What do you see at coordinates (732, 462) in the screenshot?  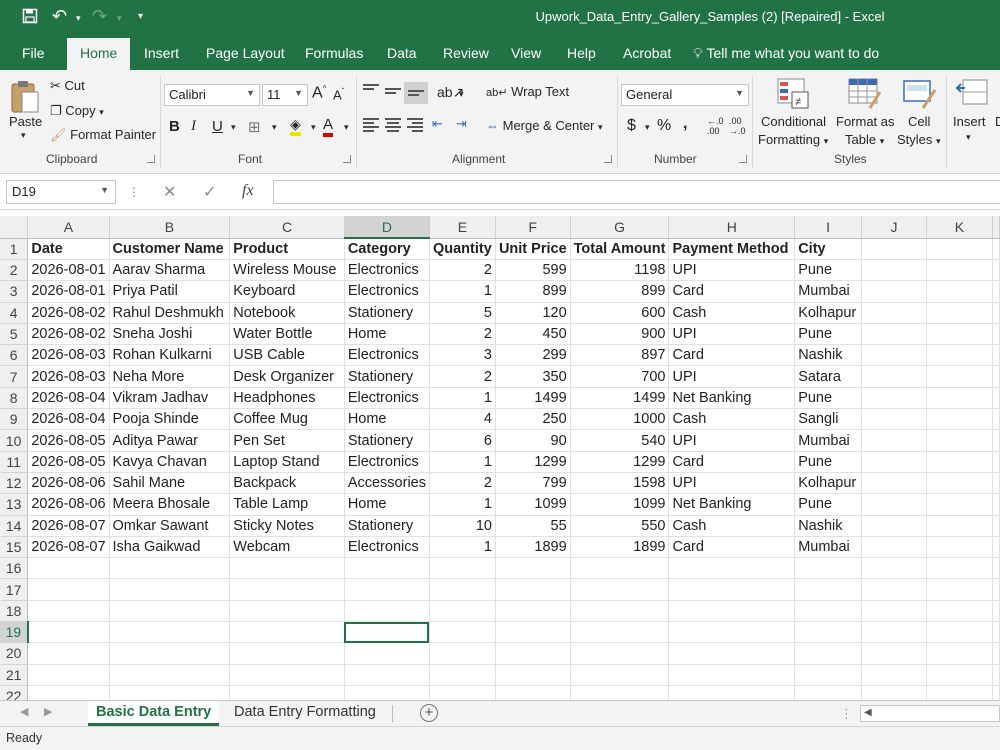 I see `data-cell: Card` at bounding box center [732, 462].